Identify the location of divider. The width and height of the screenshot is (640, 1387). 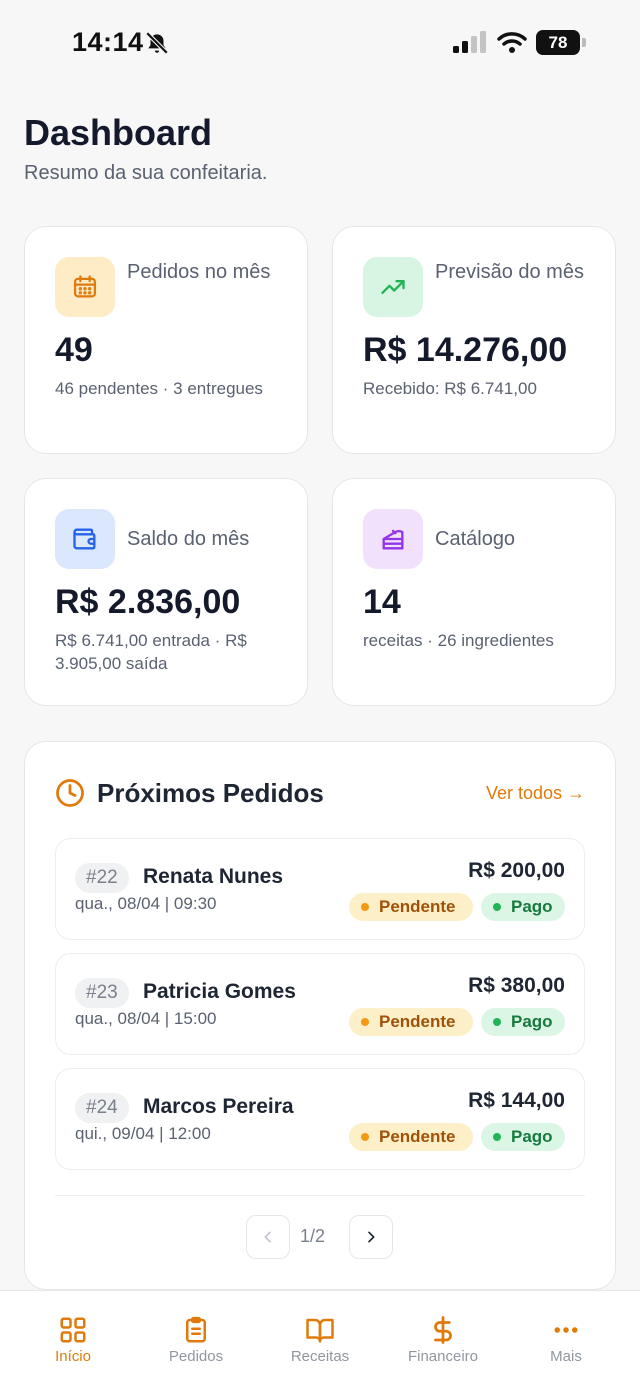
(320, 1195).